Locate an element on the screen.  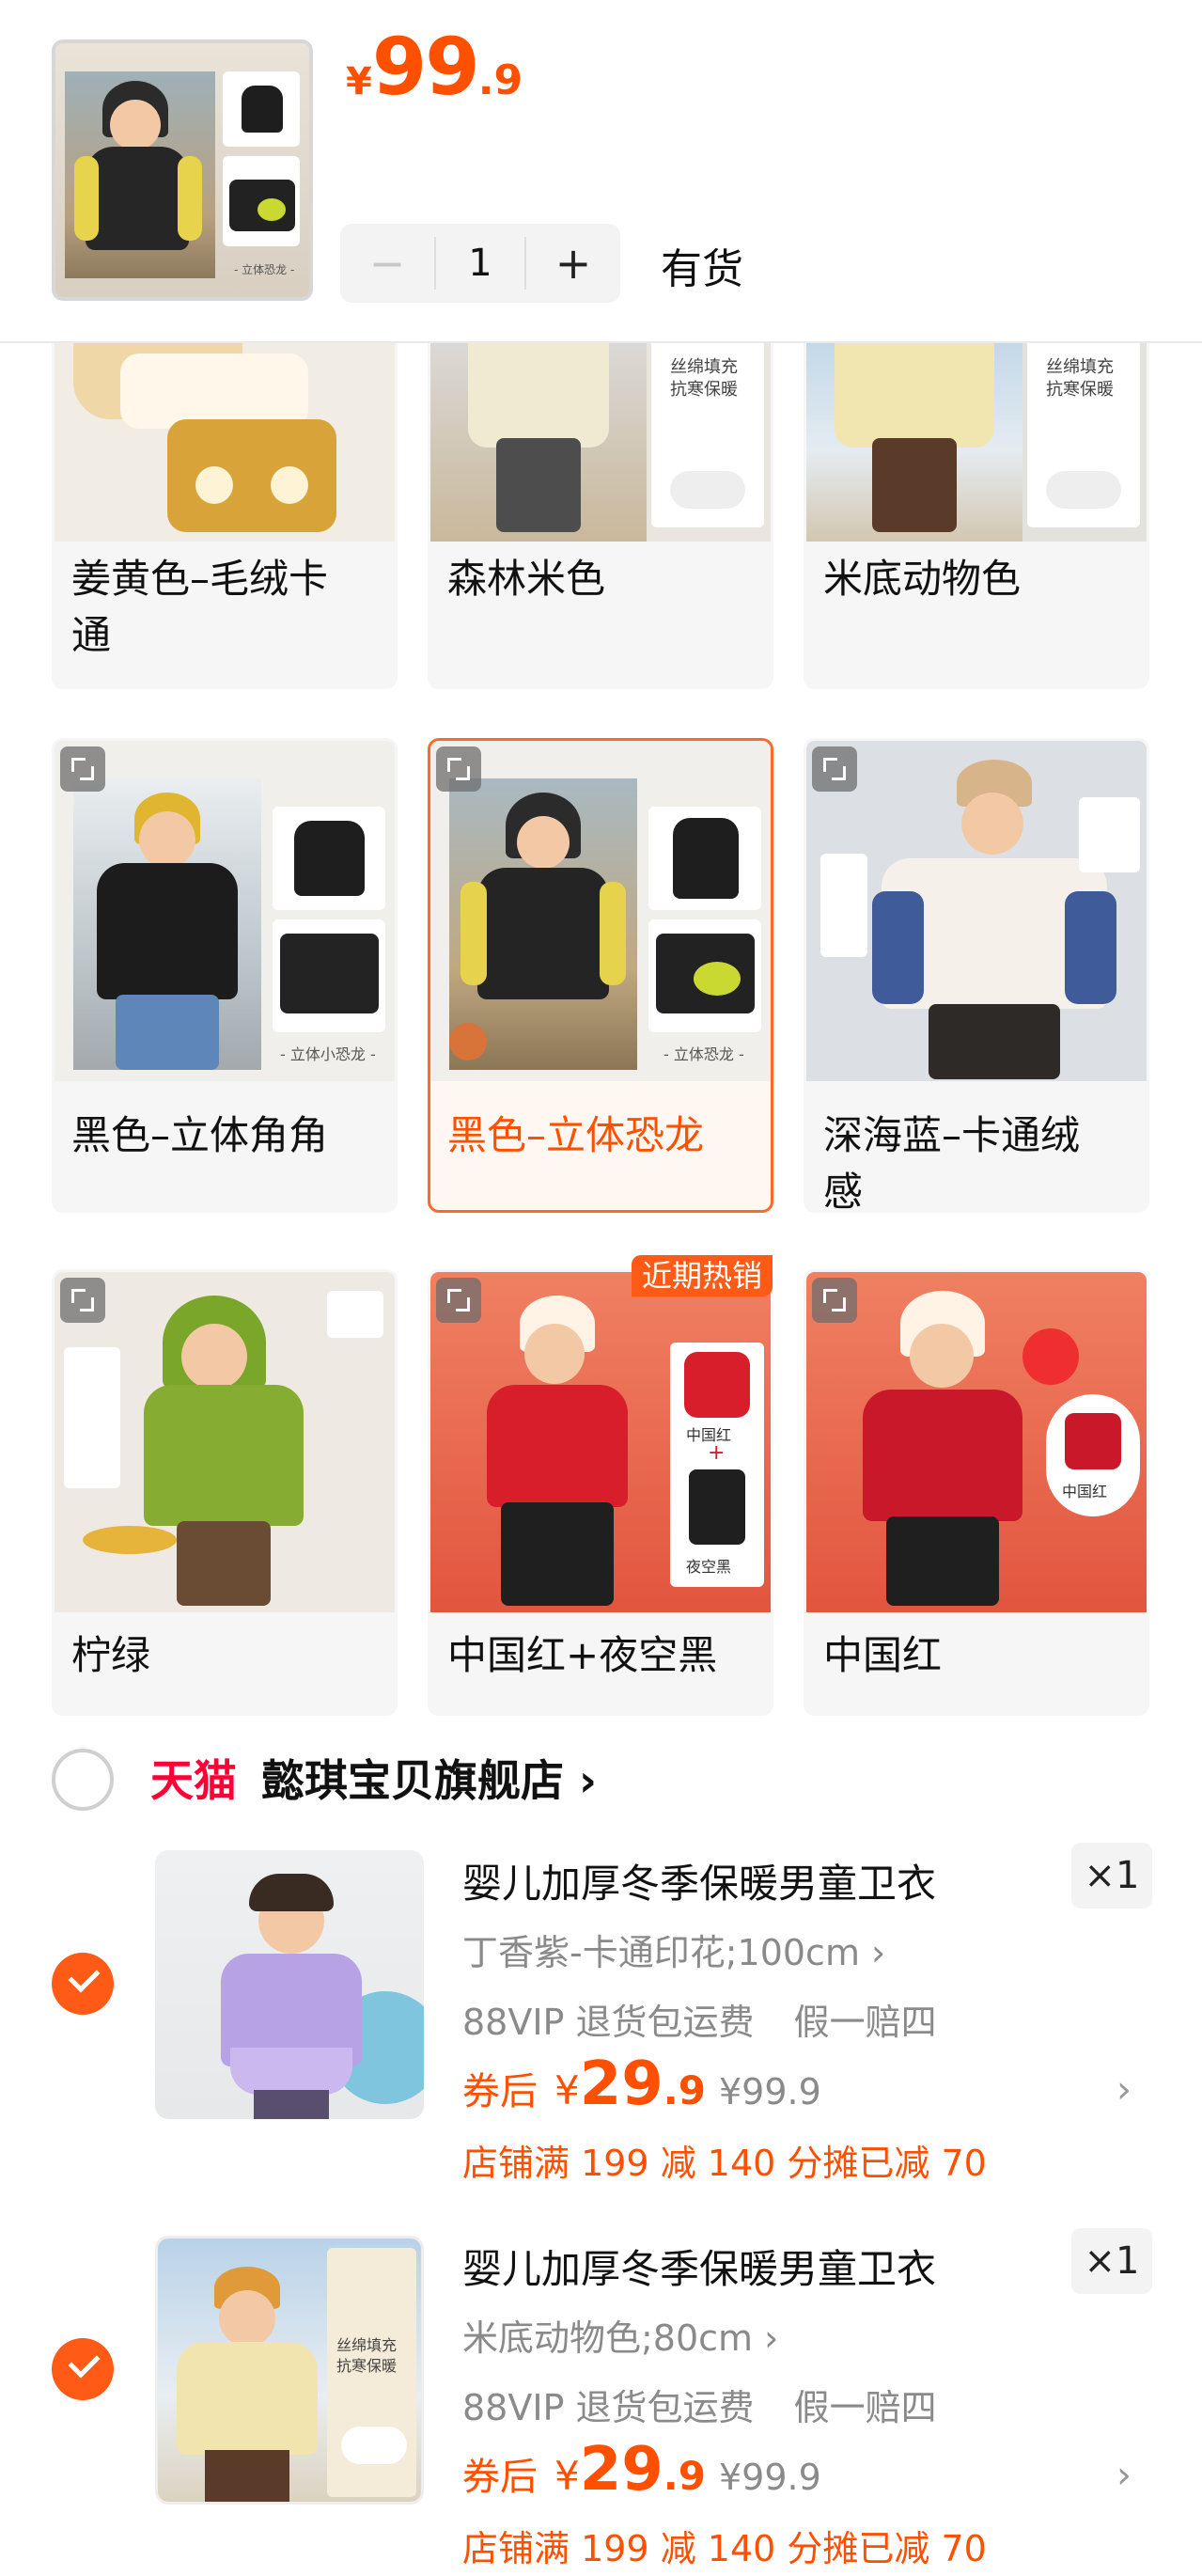
variant-label: 中国红+夜空黑 is located at coordinates (582, 1655).